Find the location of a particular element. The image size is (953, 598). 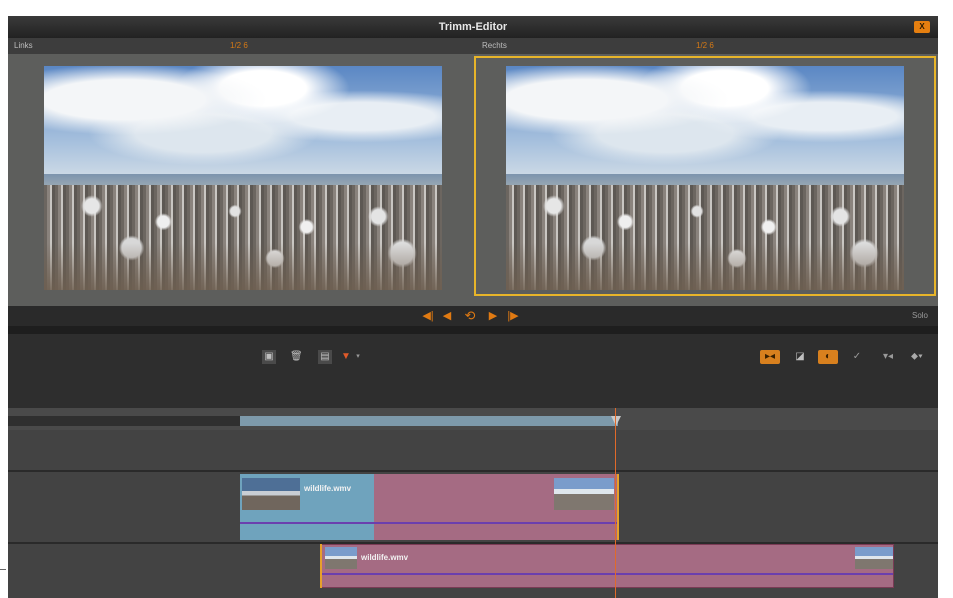

loop-play-button: ⟲ is located at coordinates (470, 316).